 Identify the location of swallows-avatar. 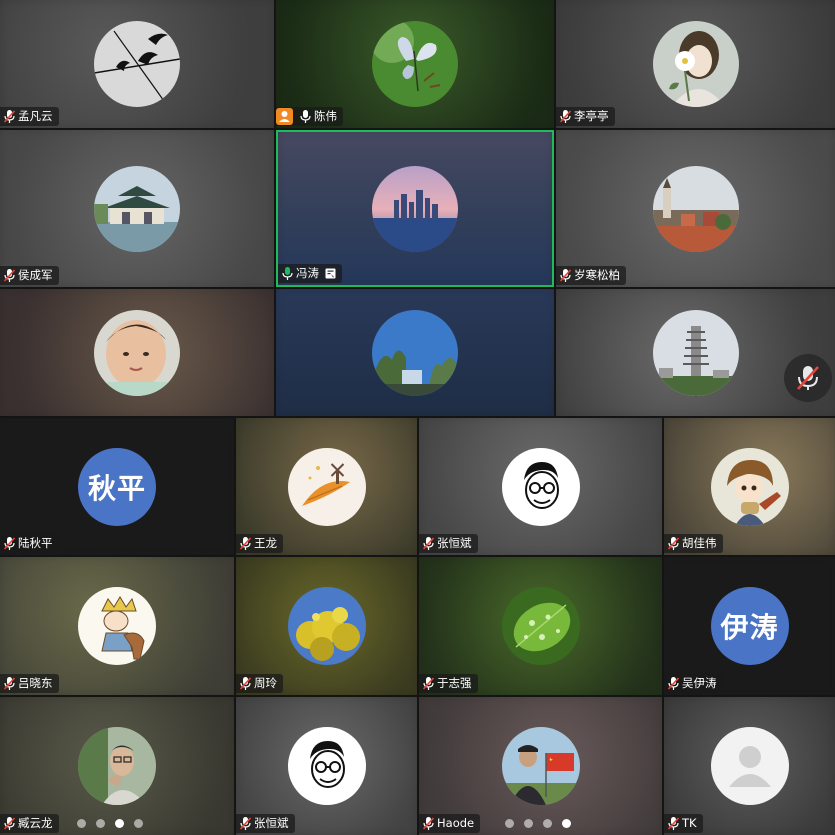
(137, 64).